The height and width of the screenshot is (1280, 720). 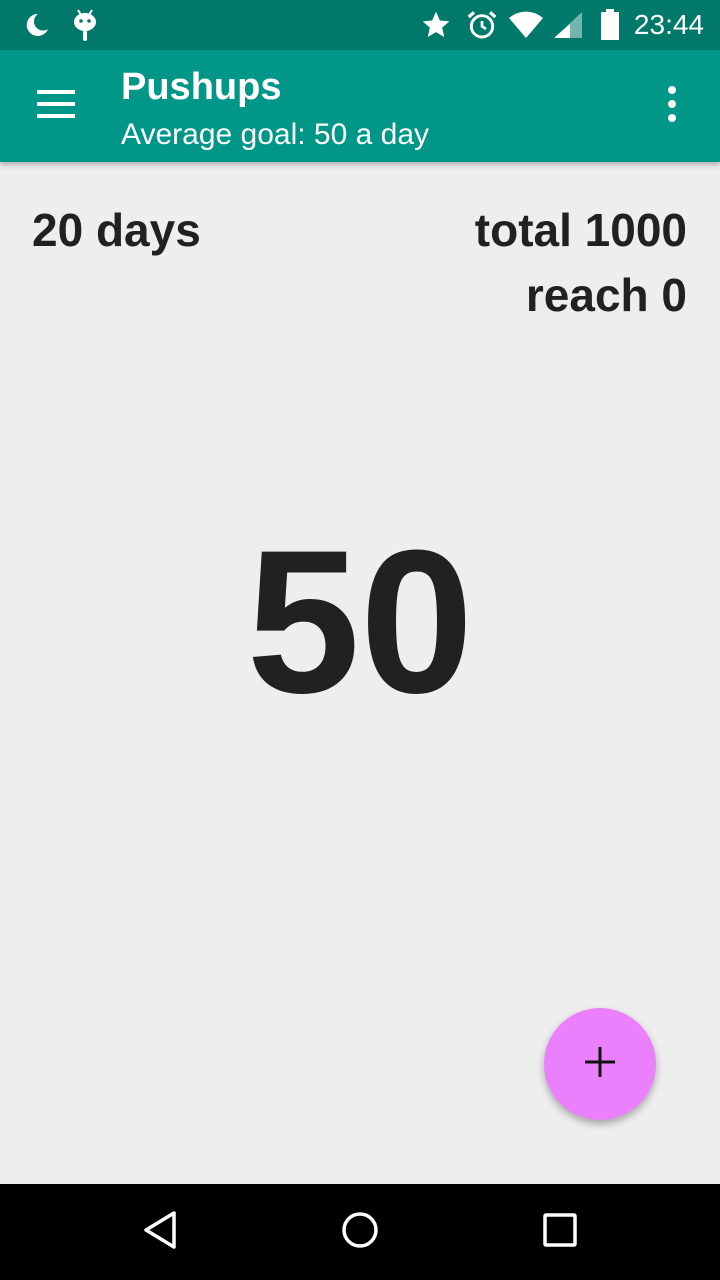 I want to click on recents-button, so click(x=560, y=1232).